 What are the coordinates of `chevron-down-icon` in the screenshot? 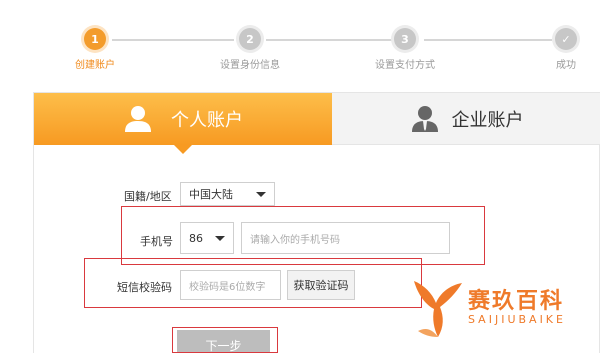 It's located at (261, 194).